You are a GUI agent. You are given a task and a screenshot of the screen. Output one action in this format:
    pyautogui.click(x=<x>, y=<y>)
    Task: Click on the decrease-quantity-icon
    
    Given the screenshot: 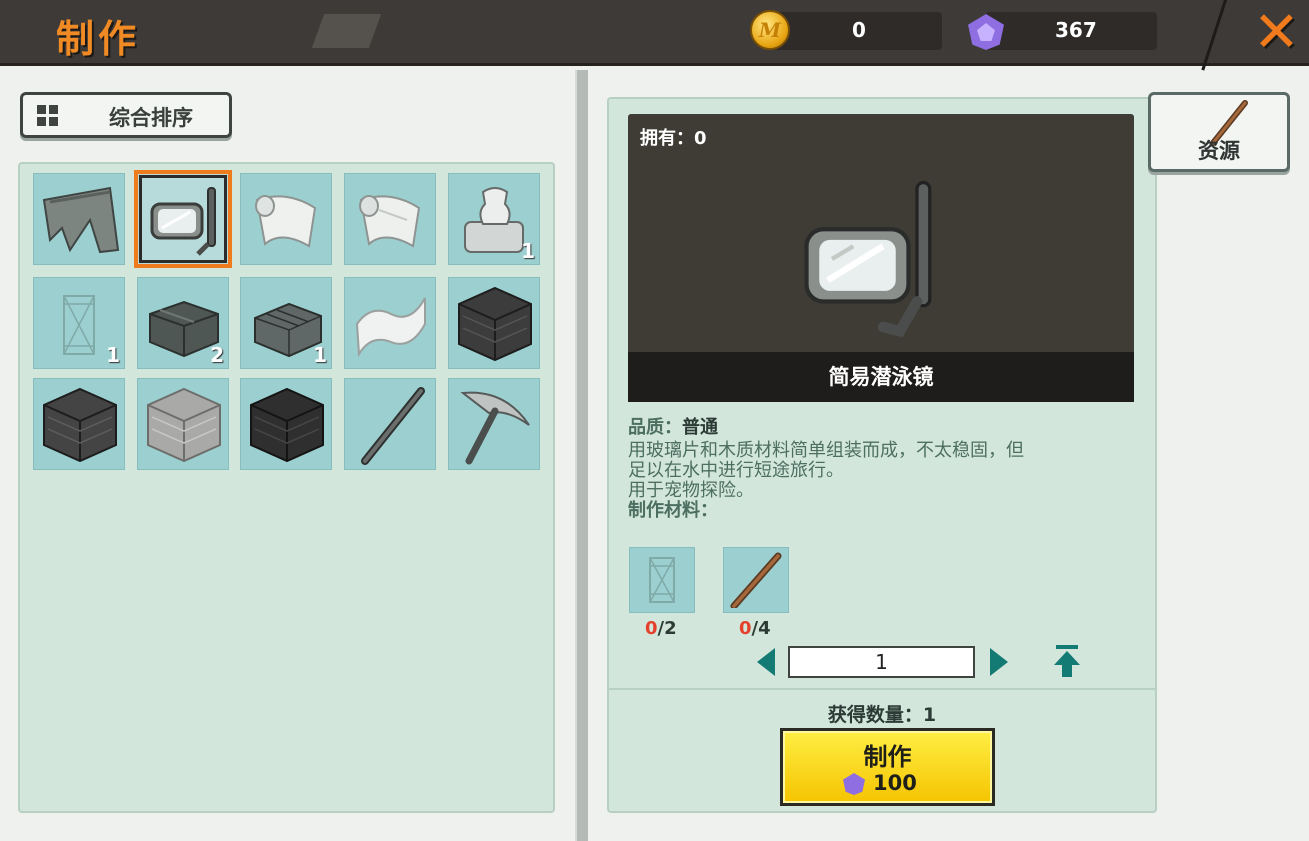 What is the action you would take?
    pyautogui.click(x=766, y=662)
    